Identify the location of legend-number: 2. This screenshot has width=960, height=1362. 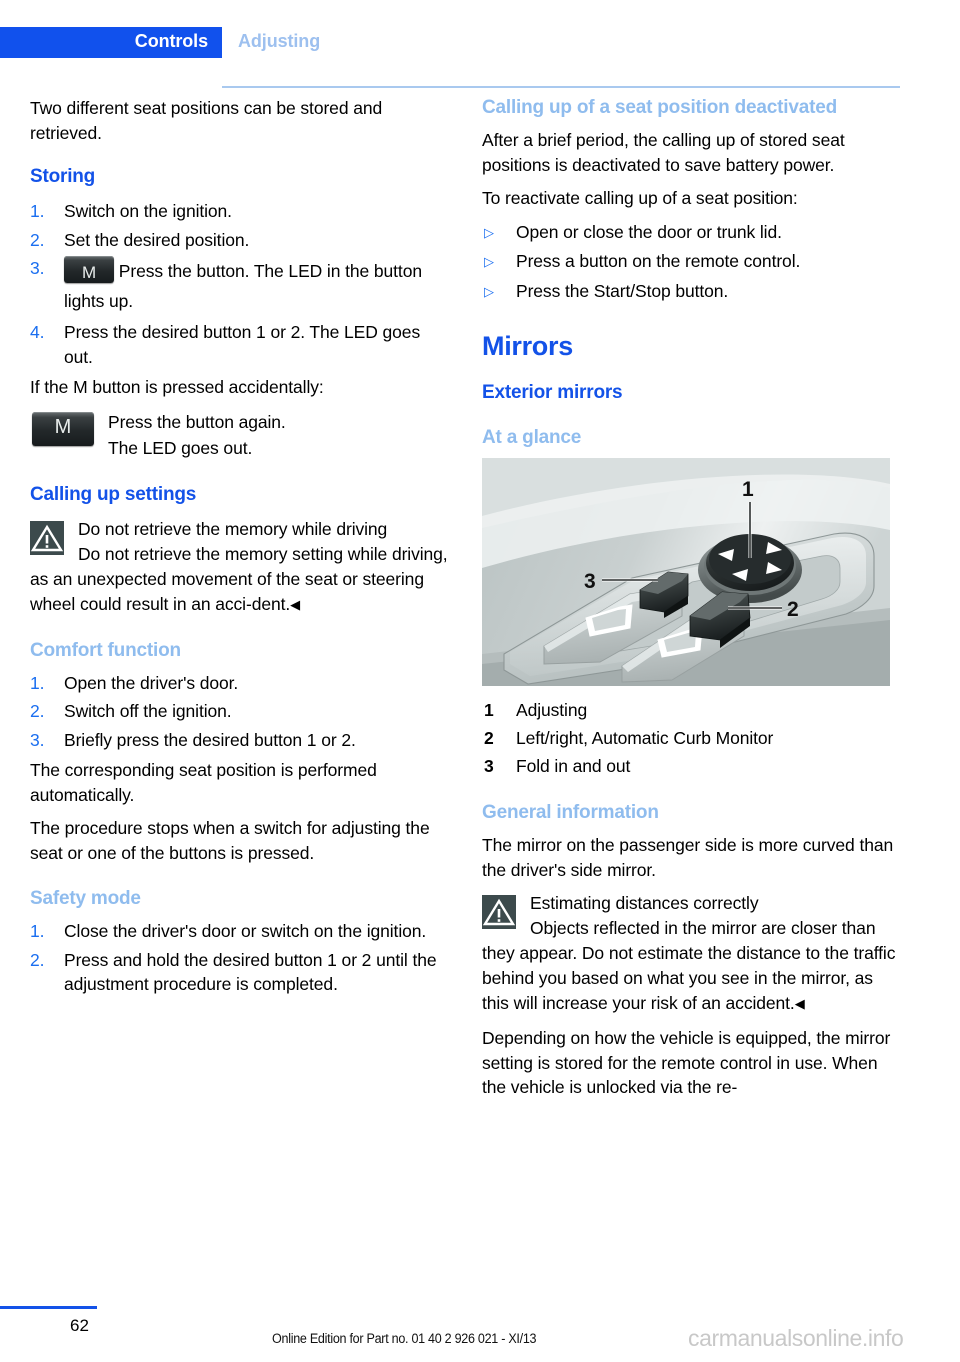
(489, 738).